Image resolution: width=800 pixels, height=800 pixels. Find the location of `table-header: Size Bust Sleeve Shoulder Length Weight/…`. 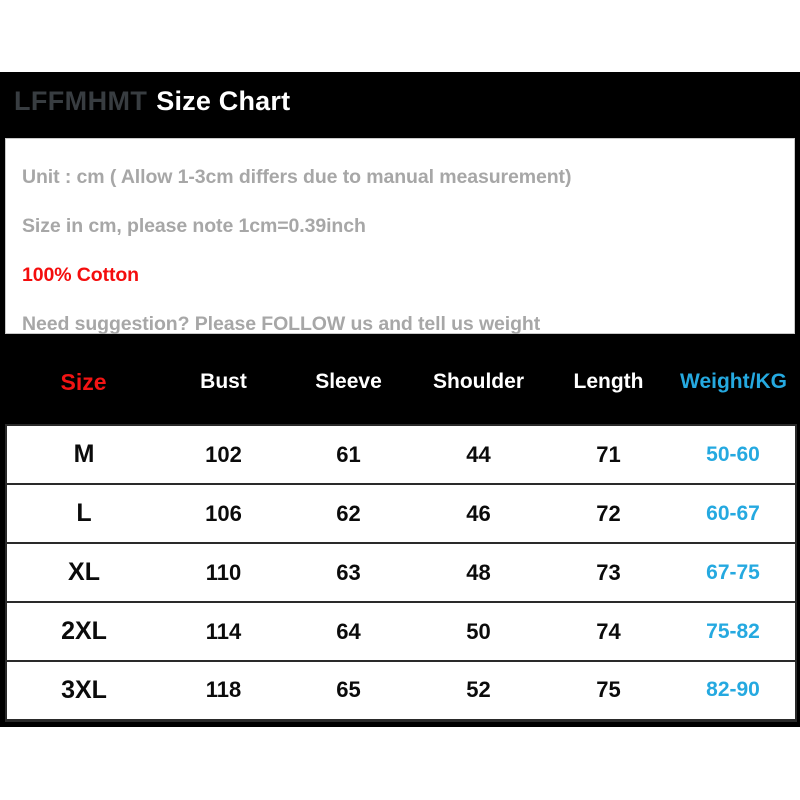

table-header: Size Bust Sleeve Shoulder Length Weight/… is located at coordinates (401, 382).